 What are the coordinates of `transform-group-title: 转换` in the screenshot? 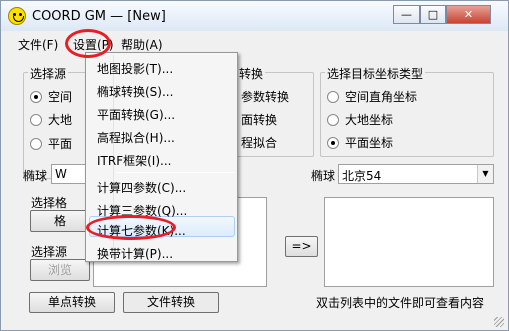 It's located at (251, 73).